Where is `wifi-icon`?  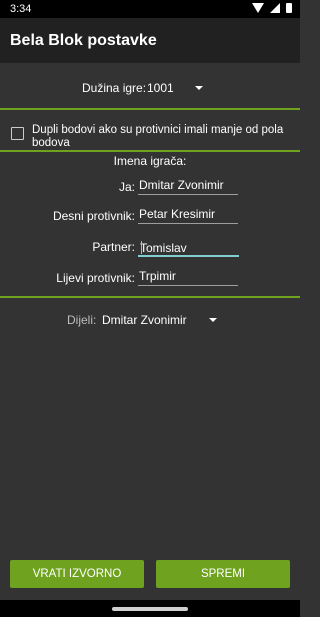
wifi-icon is located at coordinates (258, 8).